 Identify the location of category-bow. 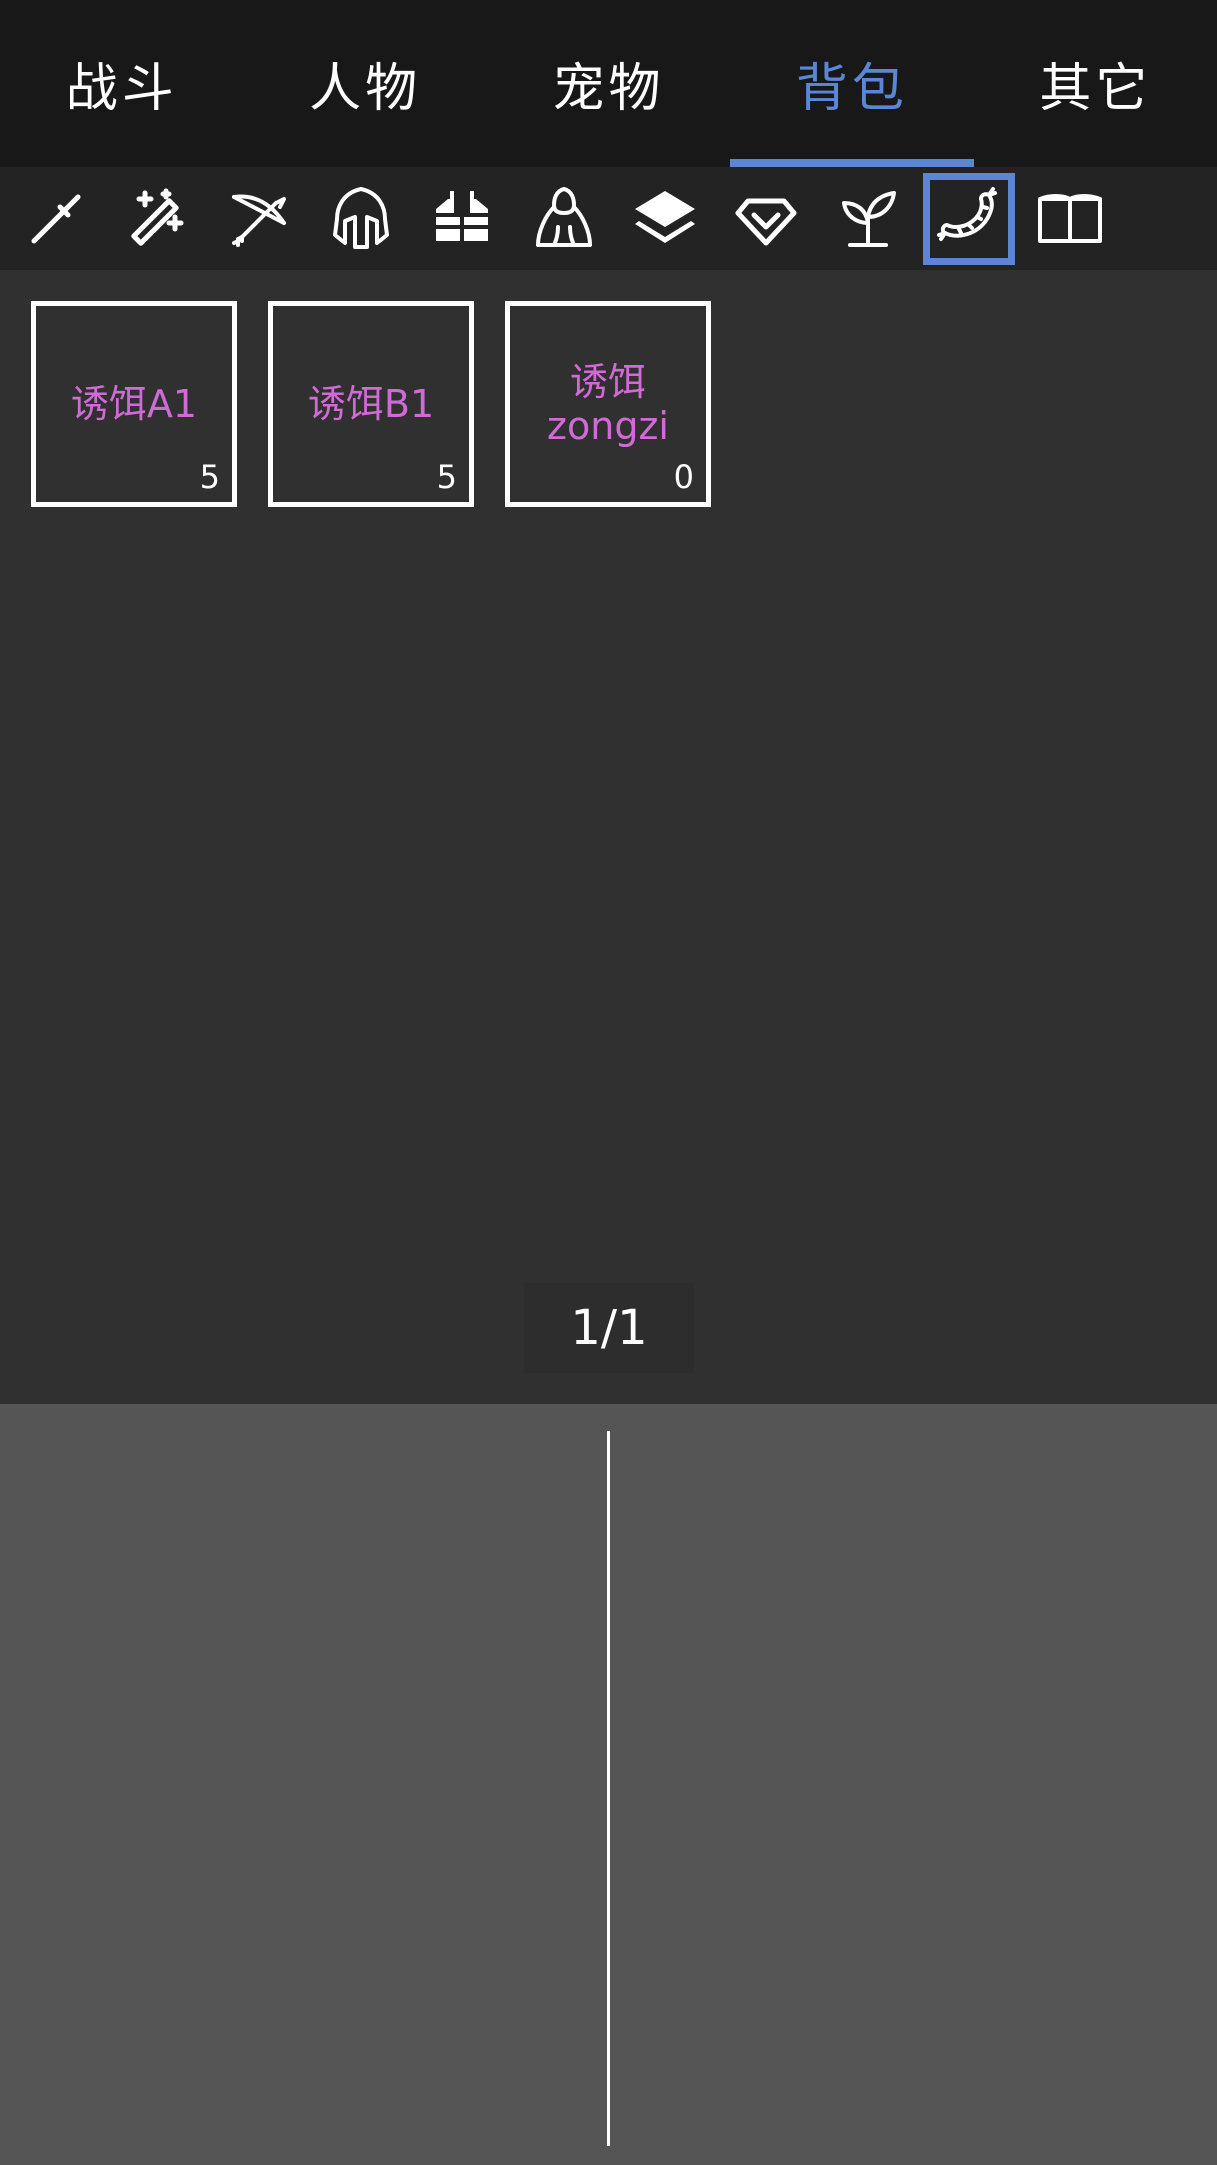
(260, 219).